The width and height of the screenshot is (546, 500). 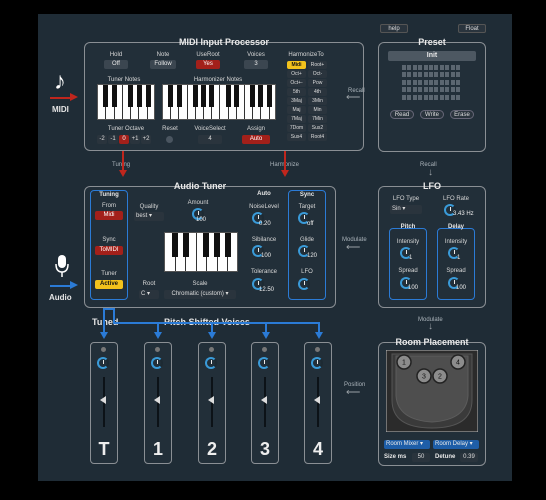 I want to click on from-button: Midi, so click(x=109, y=215).